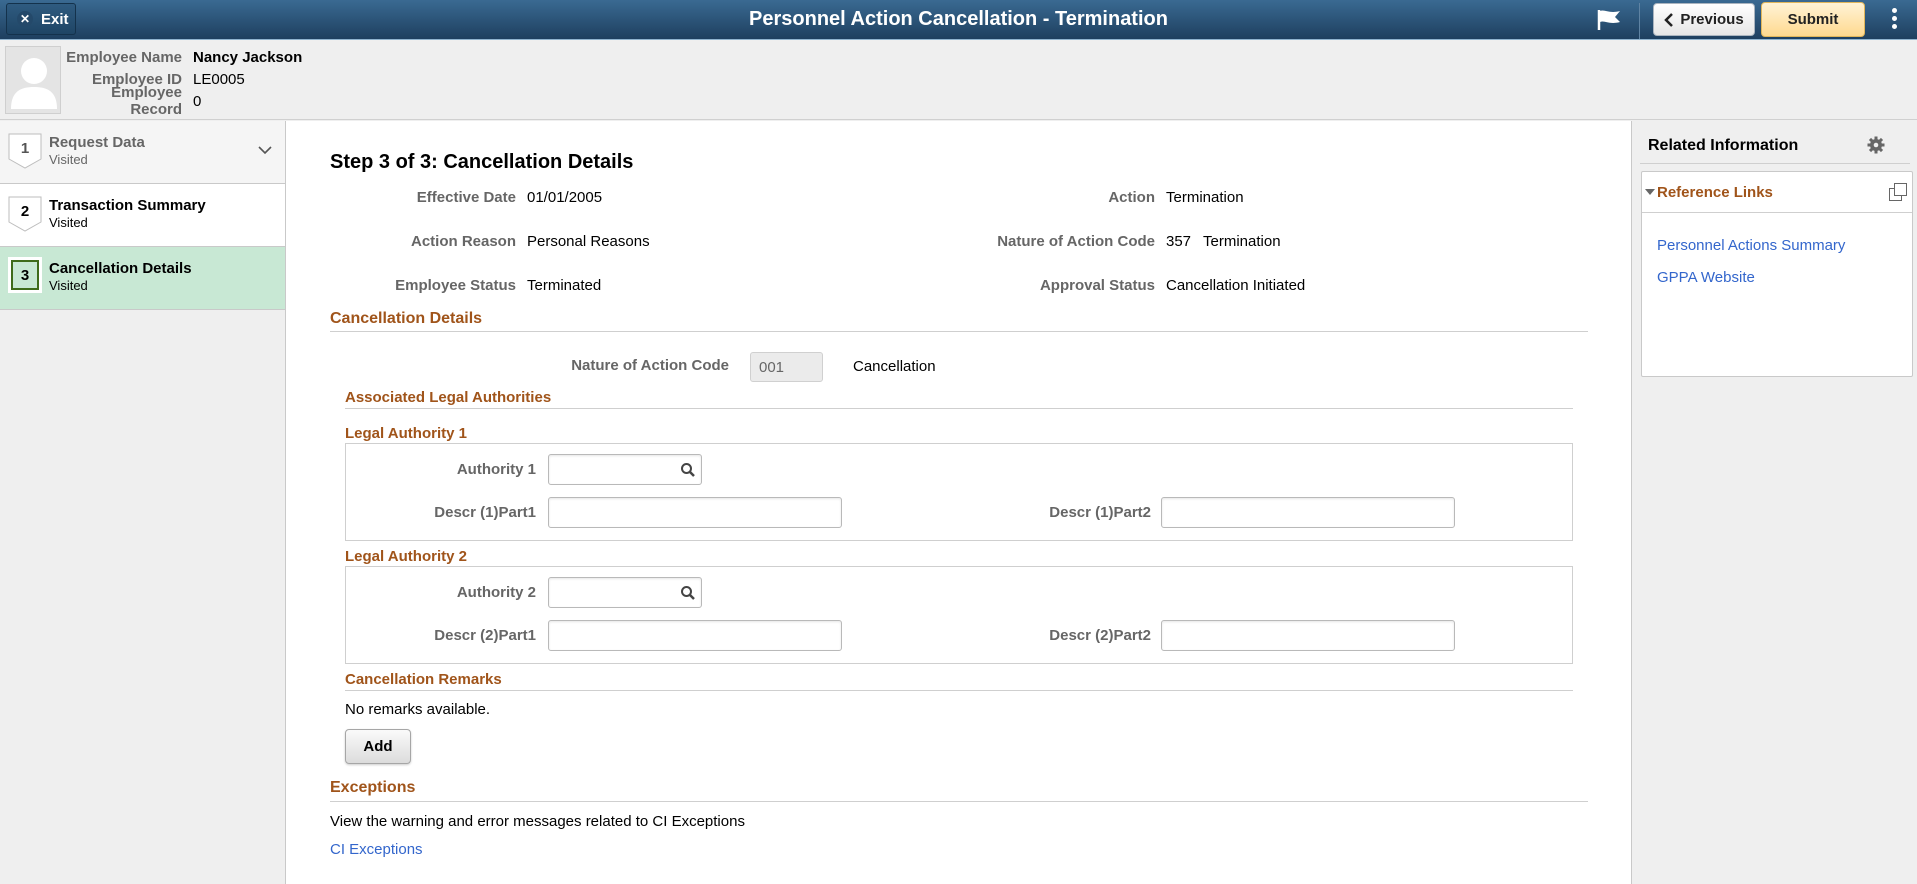 The image size is (1917, 884). I want to click on employee-status-field: Employee Status Terminated, so click(465, 285).